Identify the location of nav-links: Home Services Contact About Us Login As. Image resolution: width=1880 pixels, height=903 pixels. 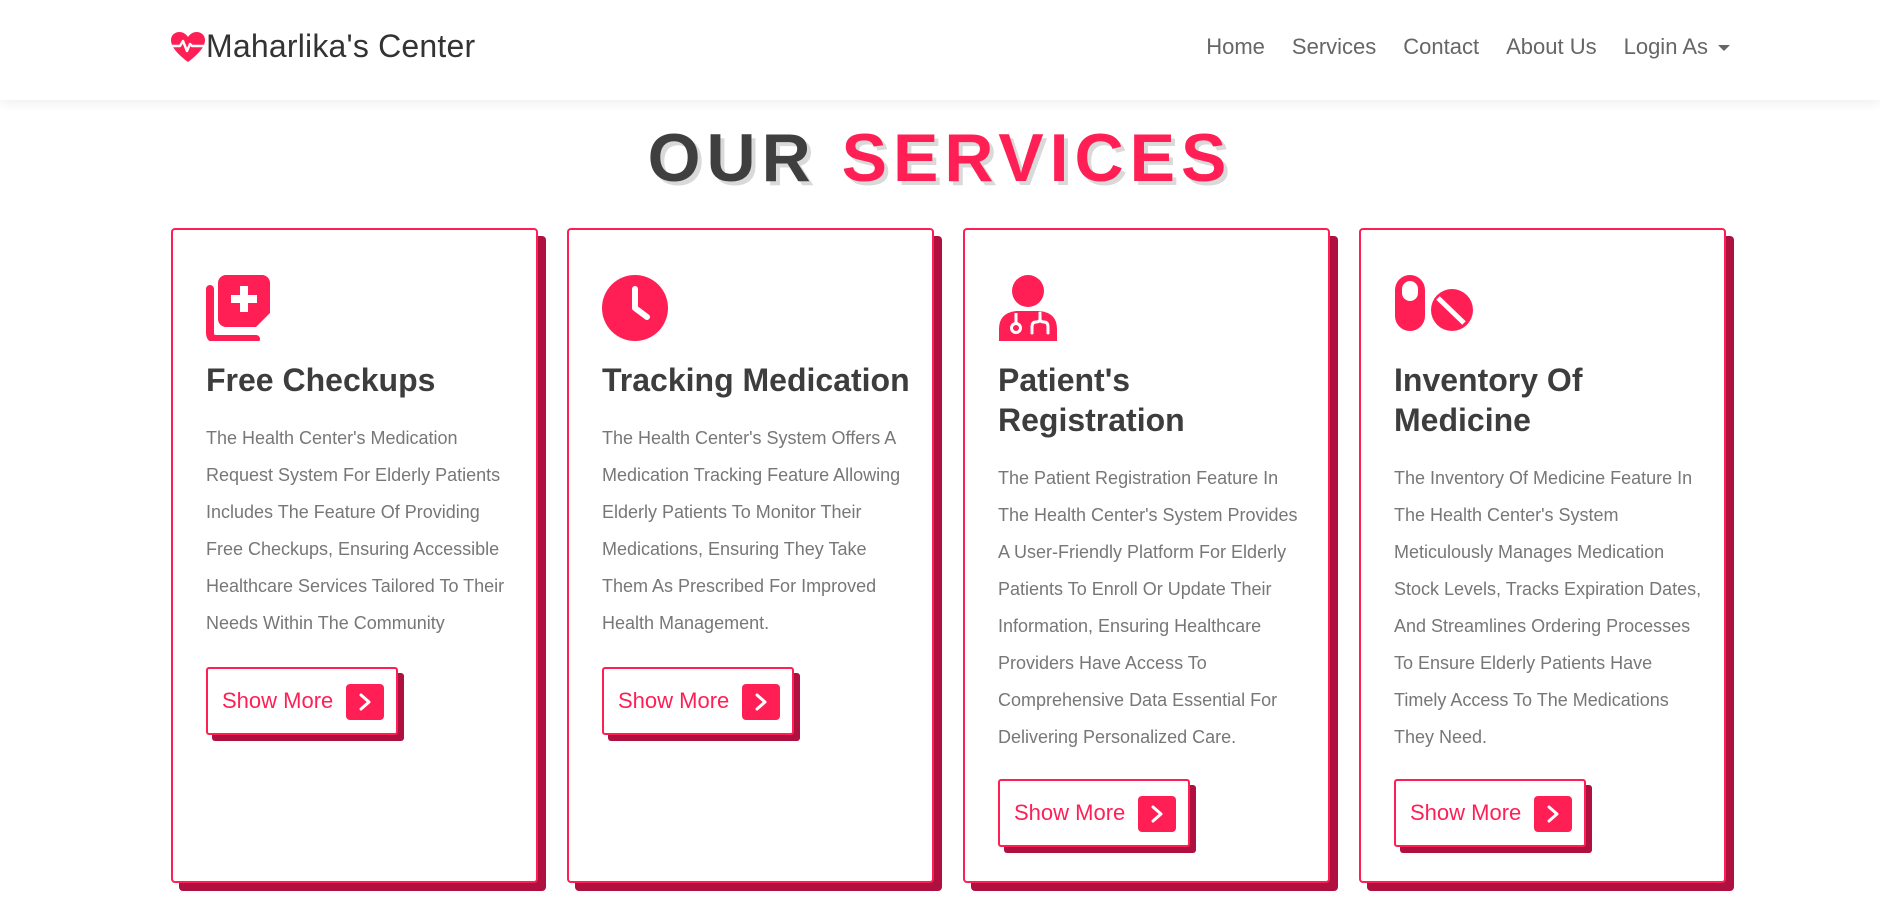
(1454, 47).